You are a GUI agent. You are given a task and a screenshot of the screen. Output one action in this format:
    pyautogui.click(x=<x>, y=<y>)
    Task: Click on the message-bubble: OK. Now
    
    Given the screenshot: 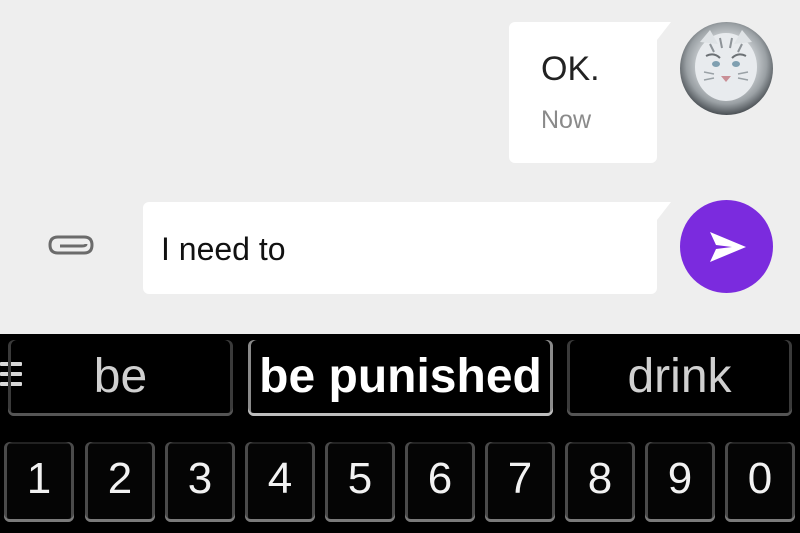 What is the action you would take?
    pyautogui.click(x=590, y=92)
    